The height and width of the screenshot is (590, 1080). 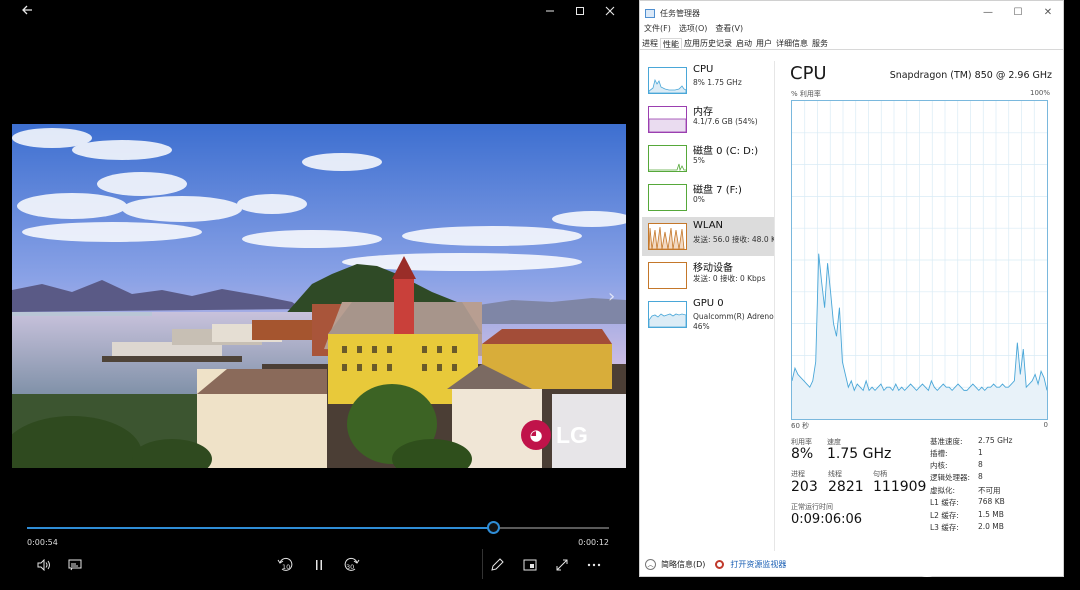 I want to click on sidebar-item-label: 磁盘 7 (F:), so click(x=717, y=190).